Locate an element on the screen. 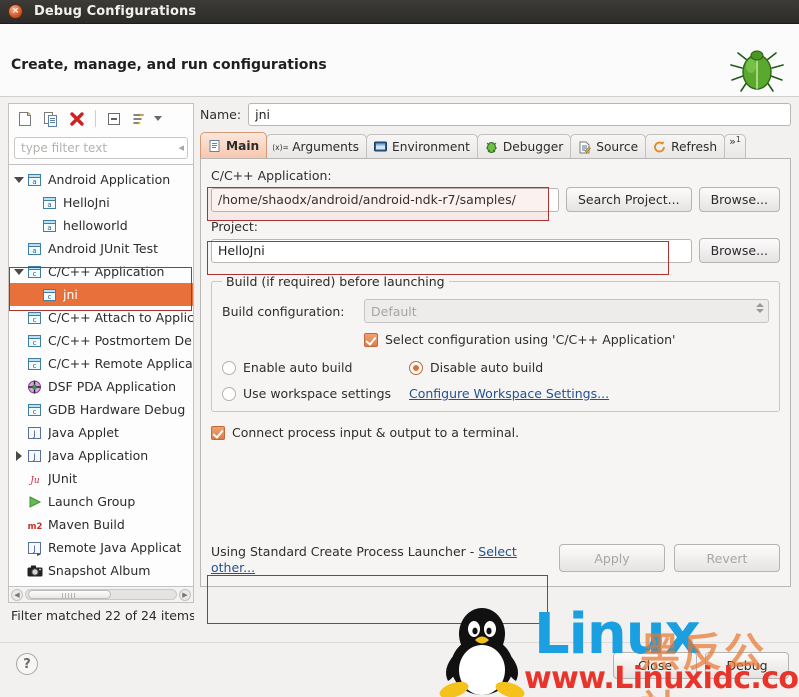  connect-terminal-checkbox is located at coordinates (218, 432).